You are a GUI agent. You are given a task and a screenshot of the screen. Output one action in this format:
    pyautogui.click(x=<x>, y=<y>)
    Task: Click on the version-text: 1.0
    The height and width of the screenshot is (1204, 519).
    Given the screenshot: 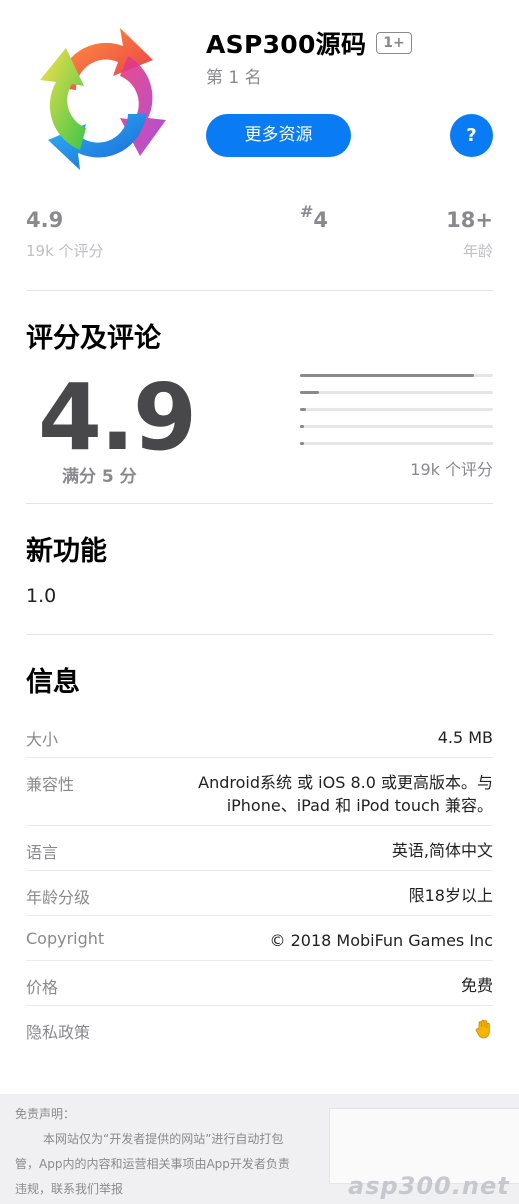 What is the action you would take?
    pyautogui.click(x=41, y=596)
    